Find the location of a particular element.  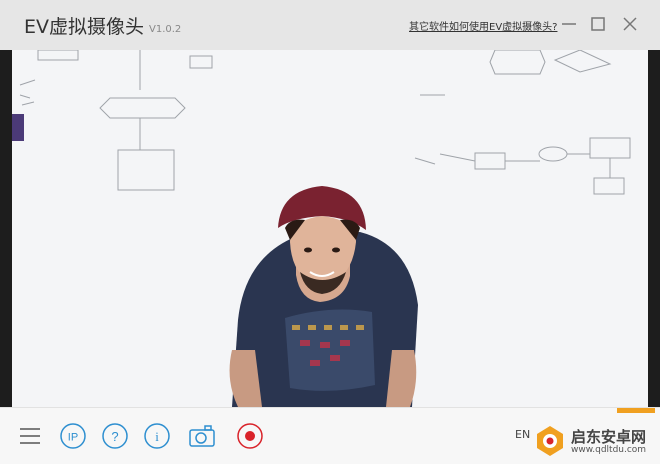

help-button: ? is located at coordinates (115, 436).